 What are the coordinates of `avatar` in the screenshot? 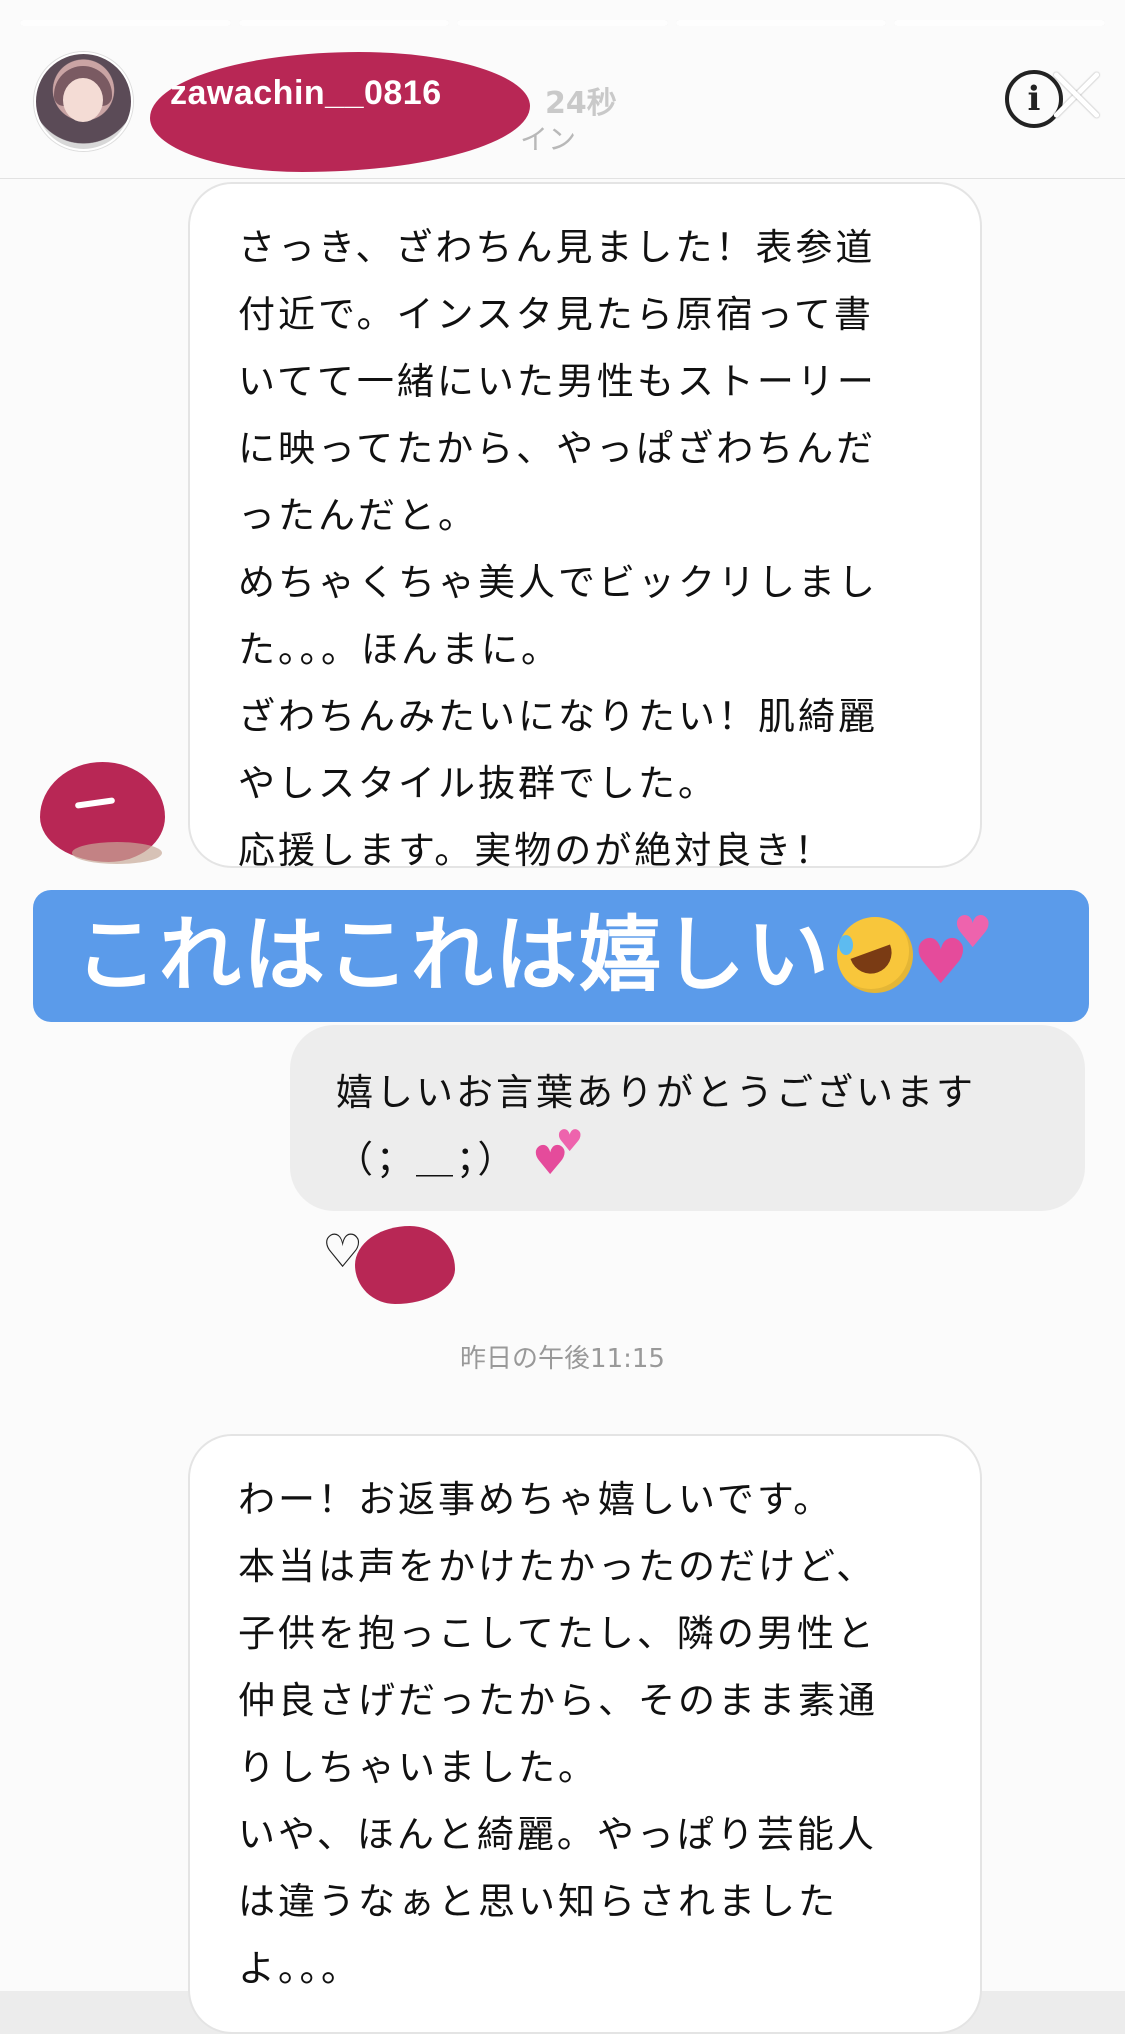 It's located at (83, 101).